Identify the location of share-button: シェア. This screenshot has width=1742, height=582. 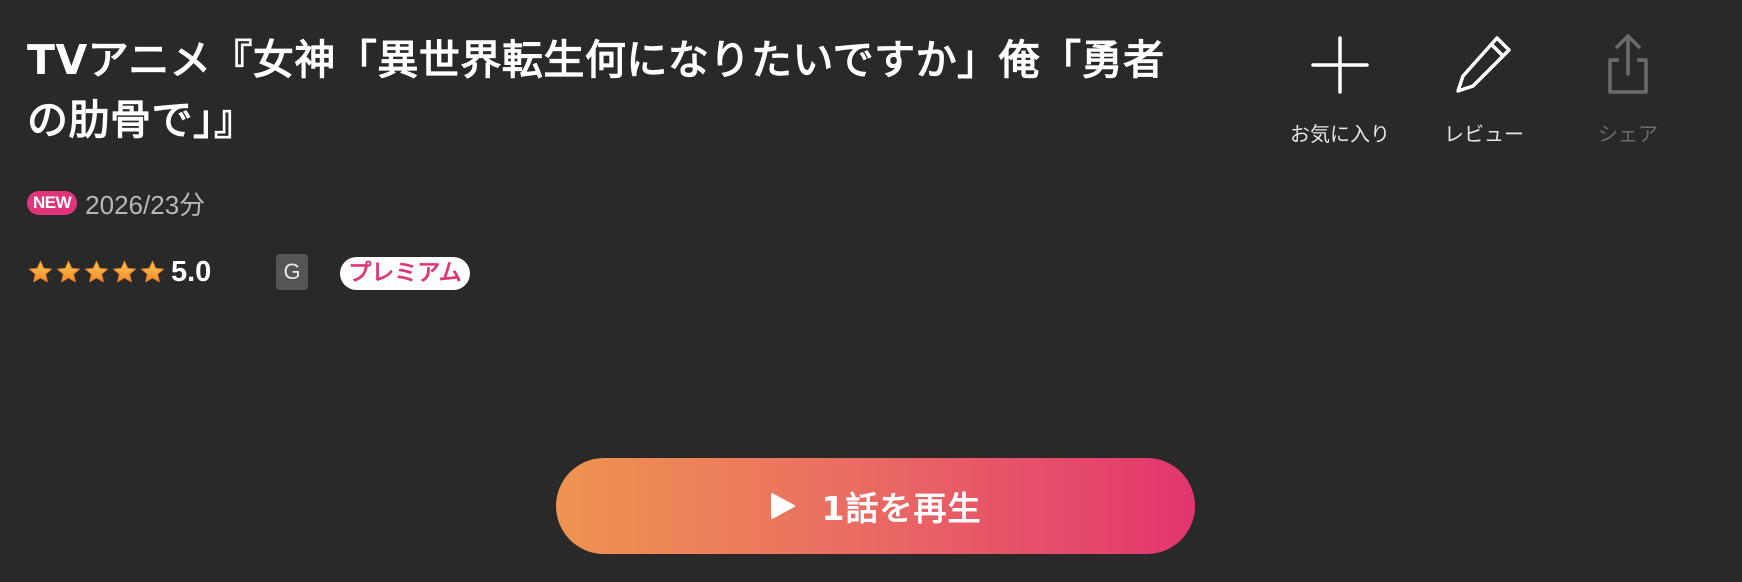
(1628, 88).